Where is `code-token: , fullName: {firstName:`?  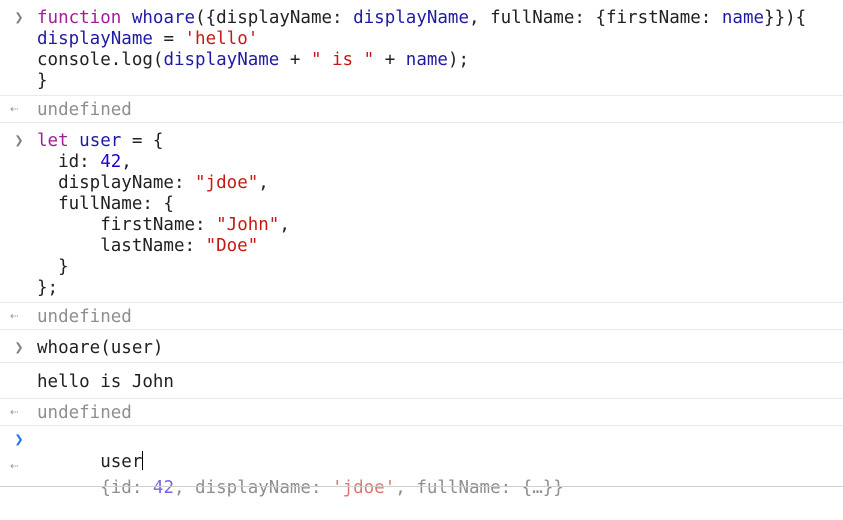
code-token: , fullName: {firstName: is located at coordinates (595, 18).